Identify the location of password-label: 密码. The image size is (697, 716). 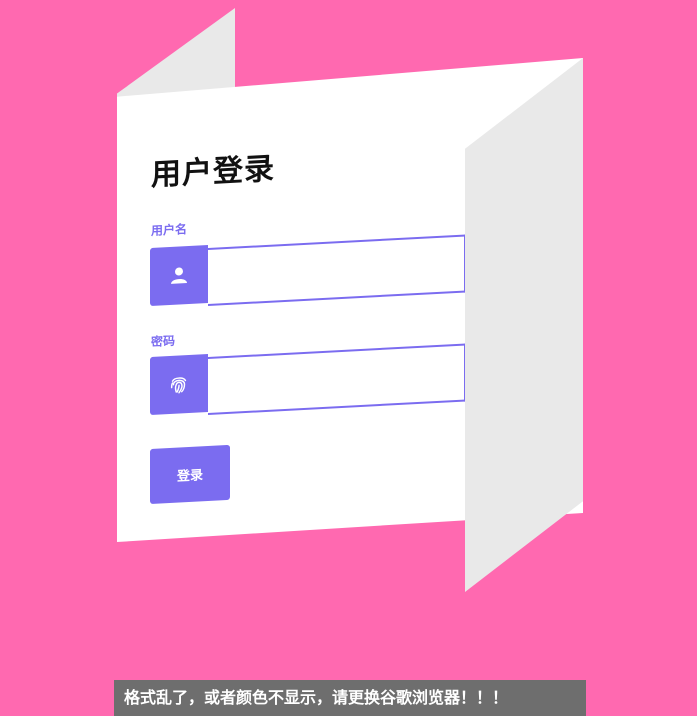
(163, 341).